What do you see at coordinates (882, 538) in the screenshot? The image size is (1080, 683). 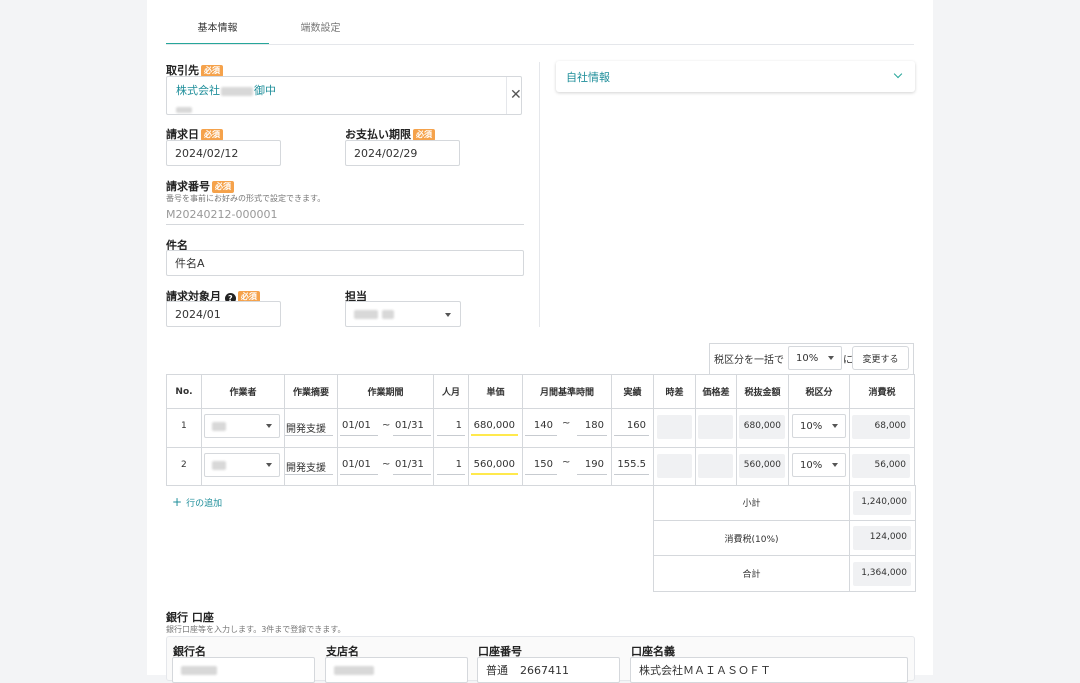 I see `tax-total-value: 124,000` at bounding box center [882, 538].